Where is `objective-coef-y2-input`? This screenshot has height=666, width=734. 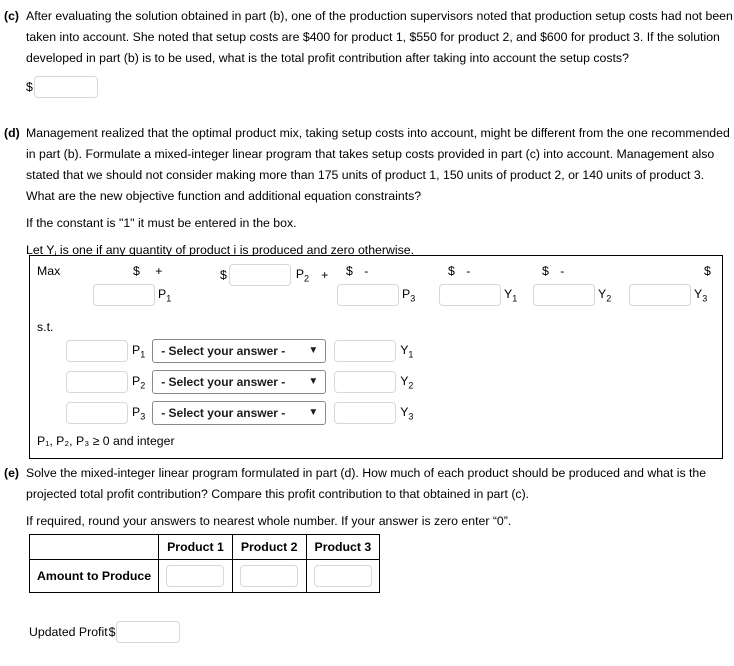
objective-coef-y2-input is located at coordinates (564, 295).